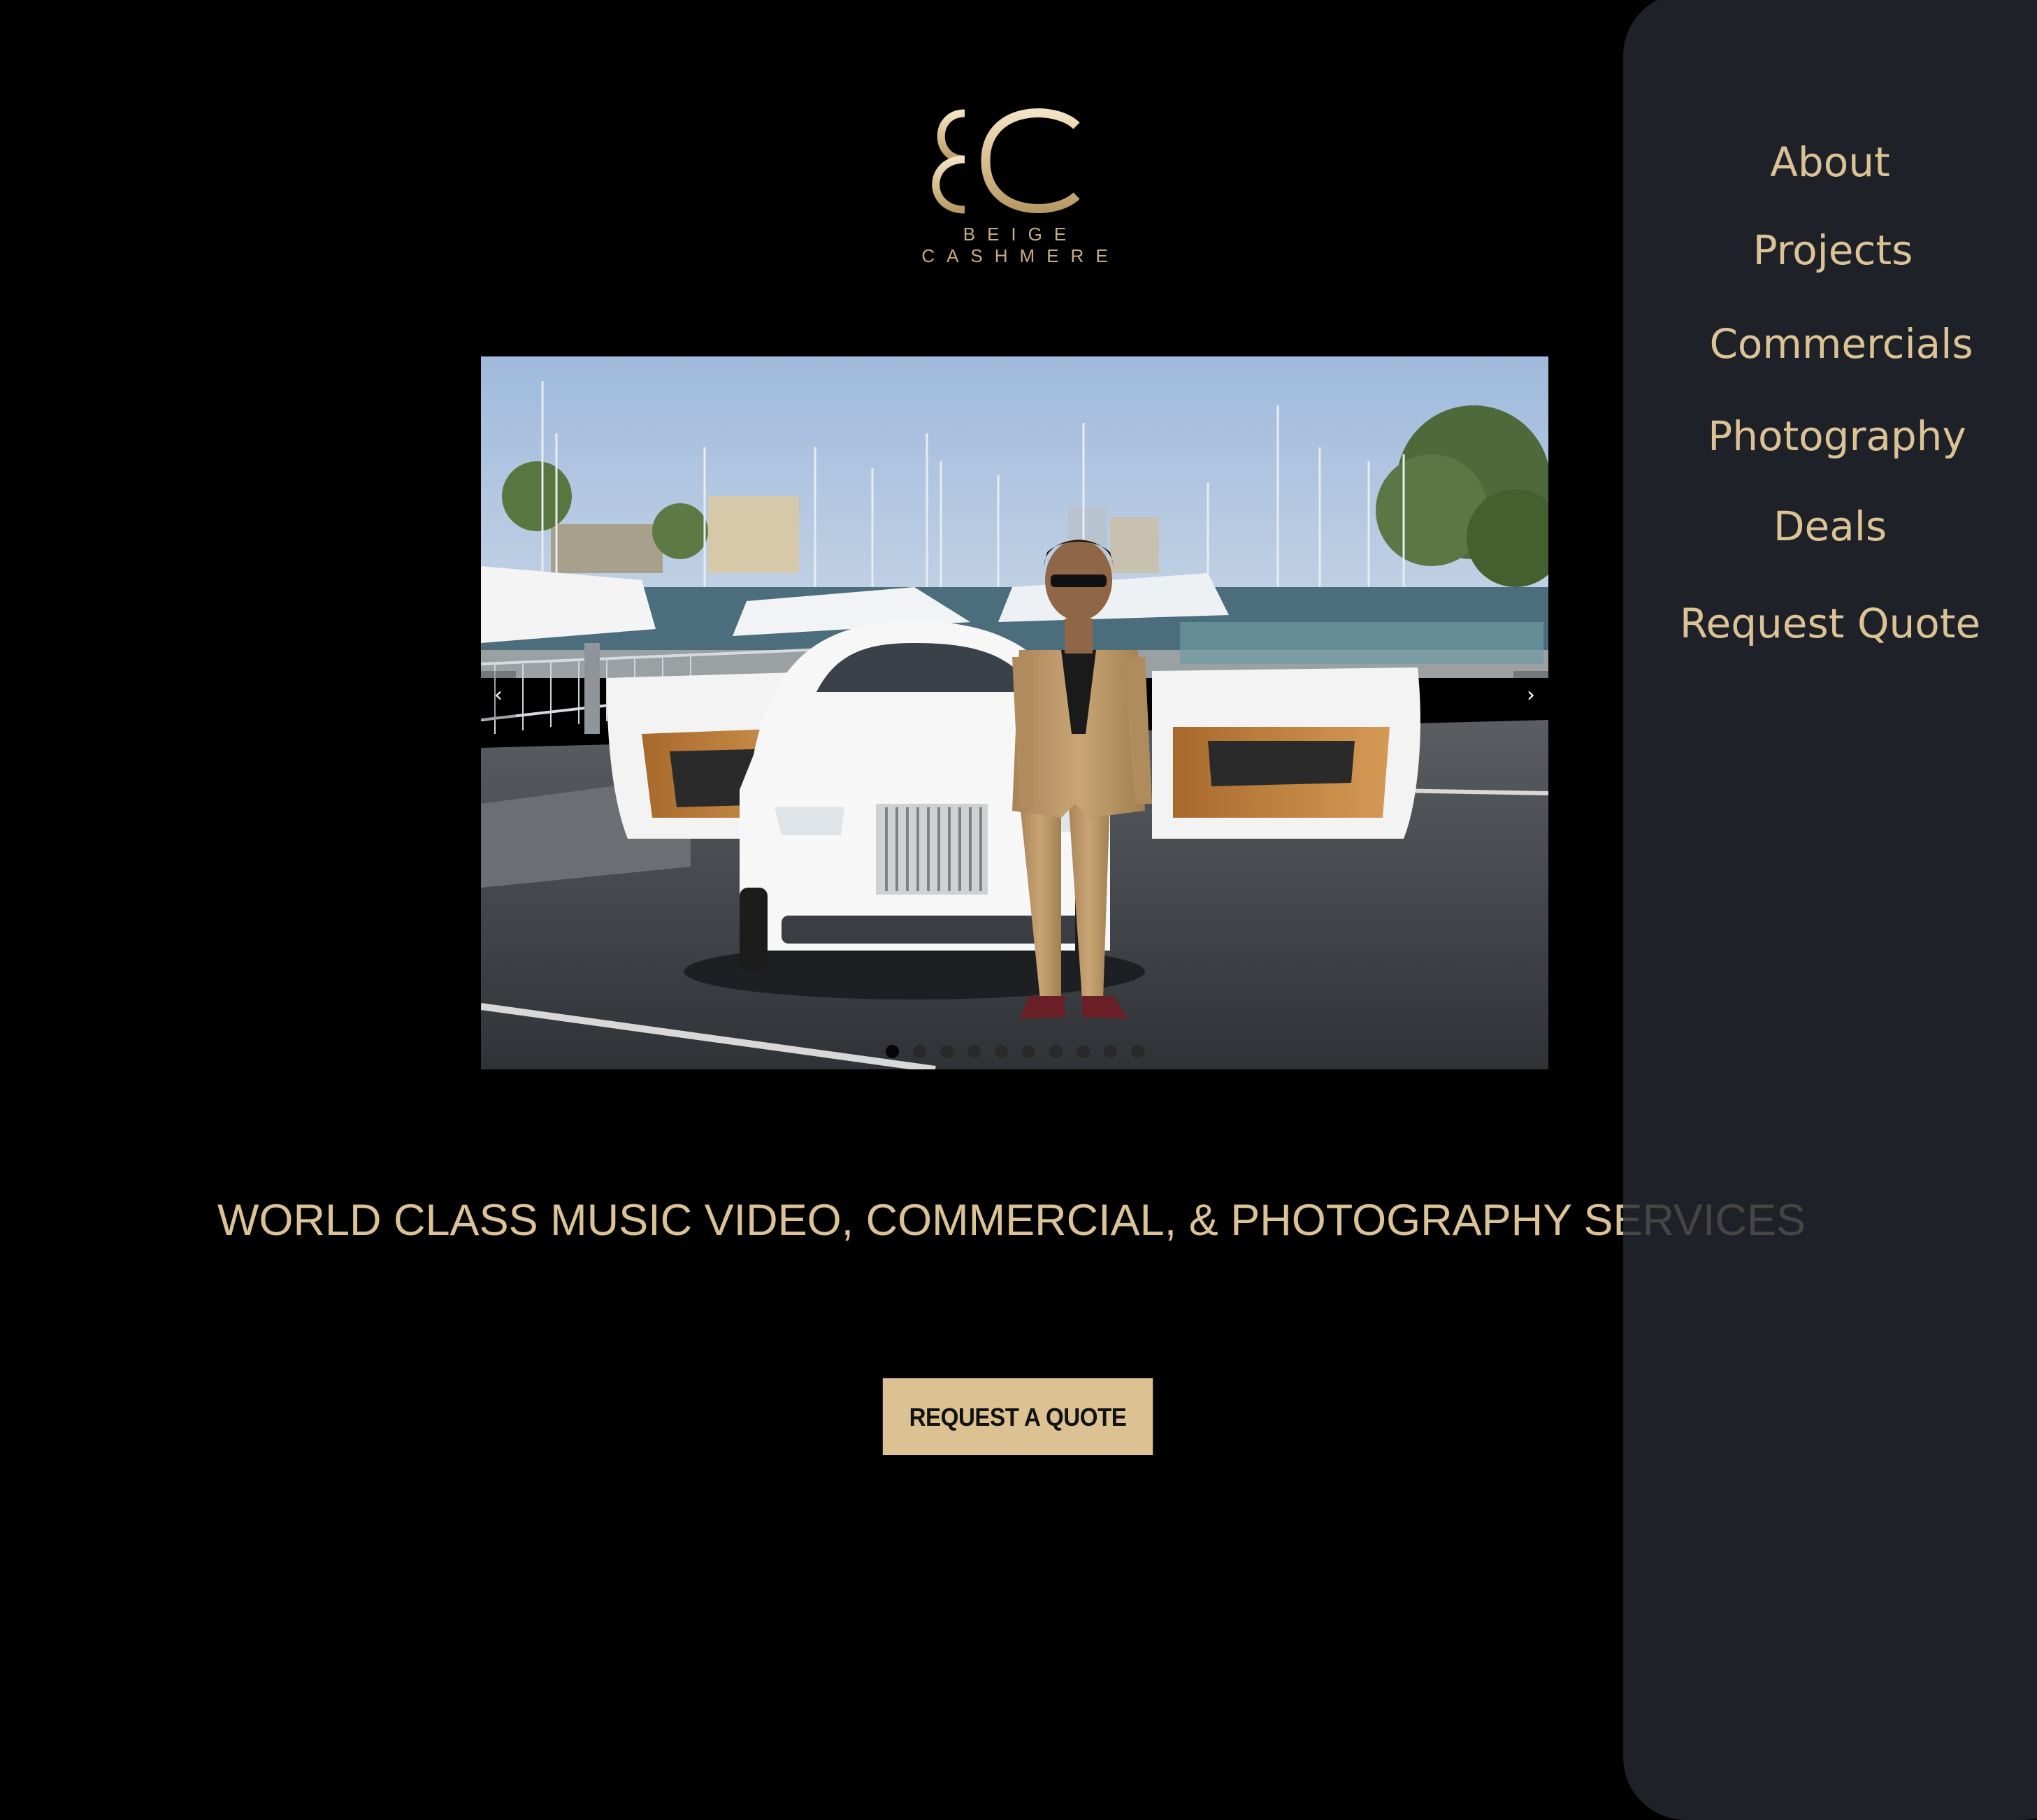  Describe the element at coordinates (1017, 1417) in the screenshot. I see `request-quote-button: REQUEST A QUOTE` at that location.